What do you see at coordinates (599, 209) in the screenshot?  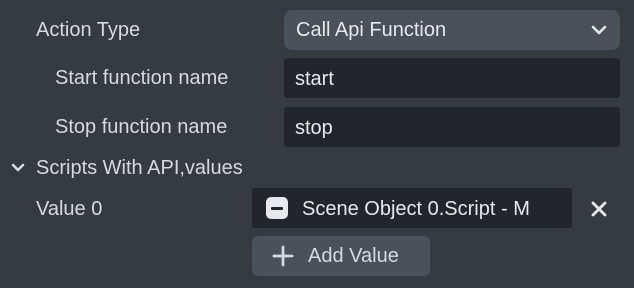 I see `close-icon` at bounding box center [599, 209].